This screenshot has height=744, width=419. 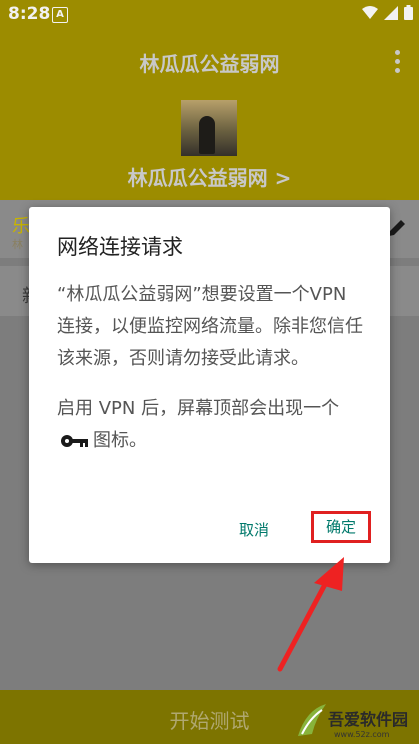 I want to click on edit-icon, so click(x=397, y=228).